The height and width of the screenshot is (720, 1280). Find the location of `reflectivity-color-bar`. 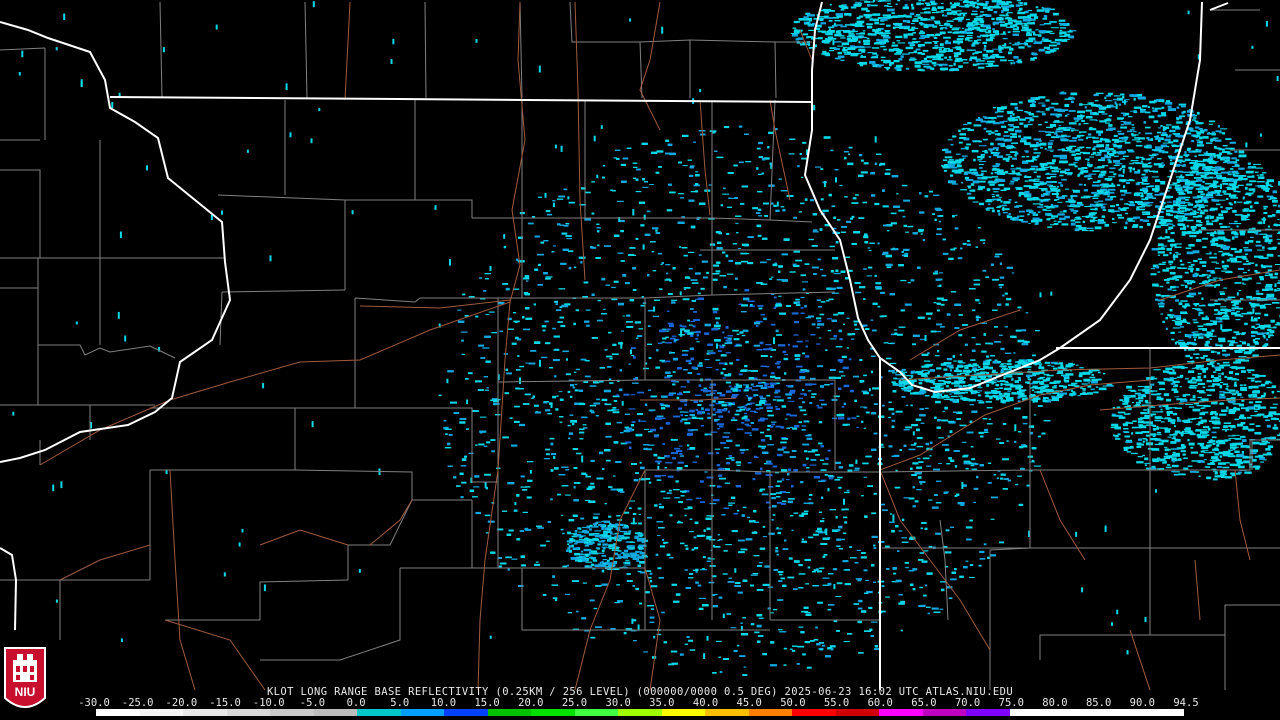

reflectivity-color-bar is located at coordinates (640, 712).